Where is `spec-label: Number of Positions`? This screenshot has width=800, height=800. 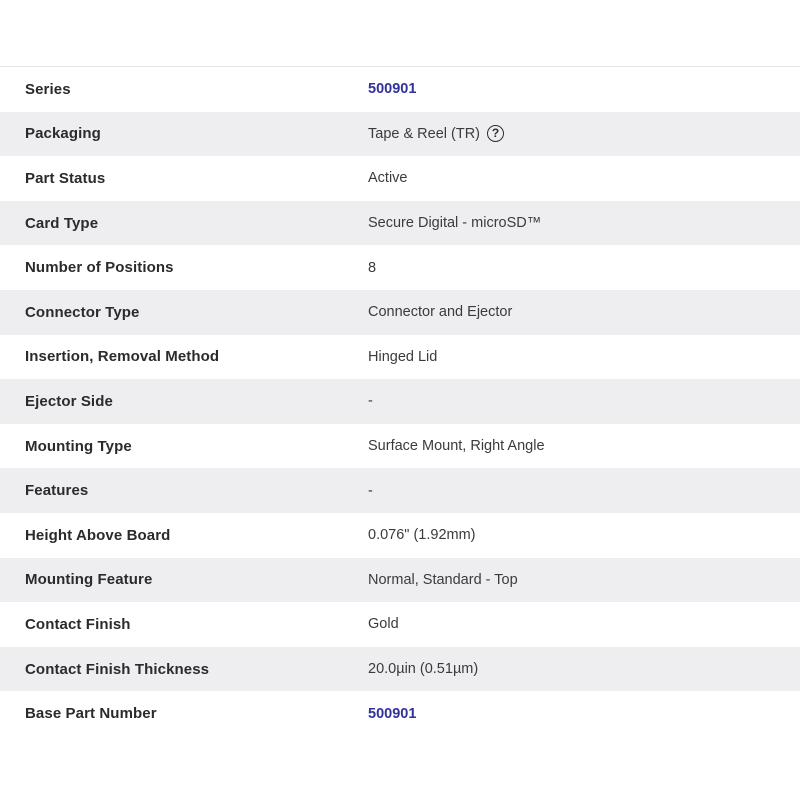 spec-label: Number of Positions is located at coordinates (99, 268).